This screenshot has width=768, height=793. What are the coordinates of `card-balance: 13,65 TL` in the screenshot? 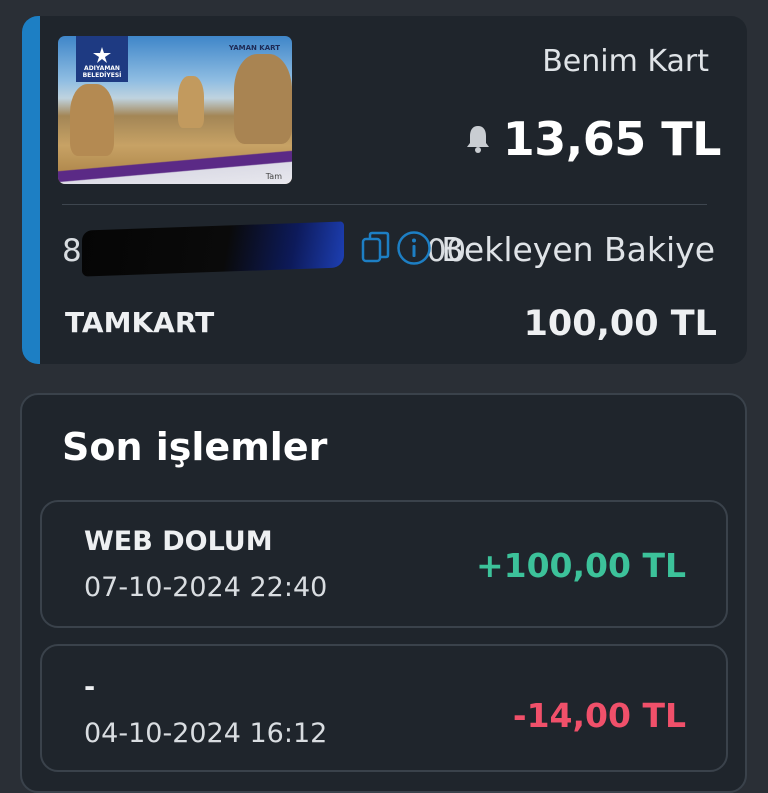 It's located at (612, 139).